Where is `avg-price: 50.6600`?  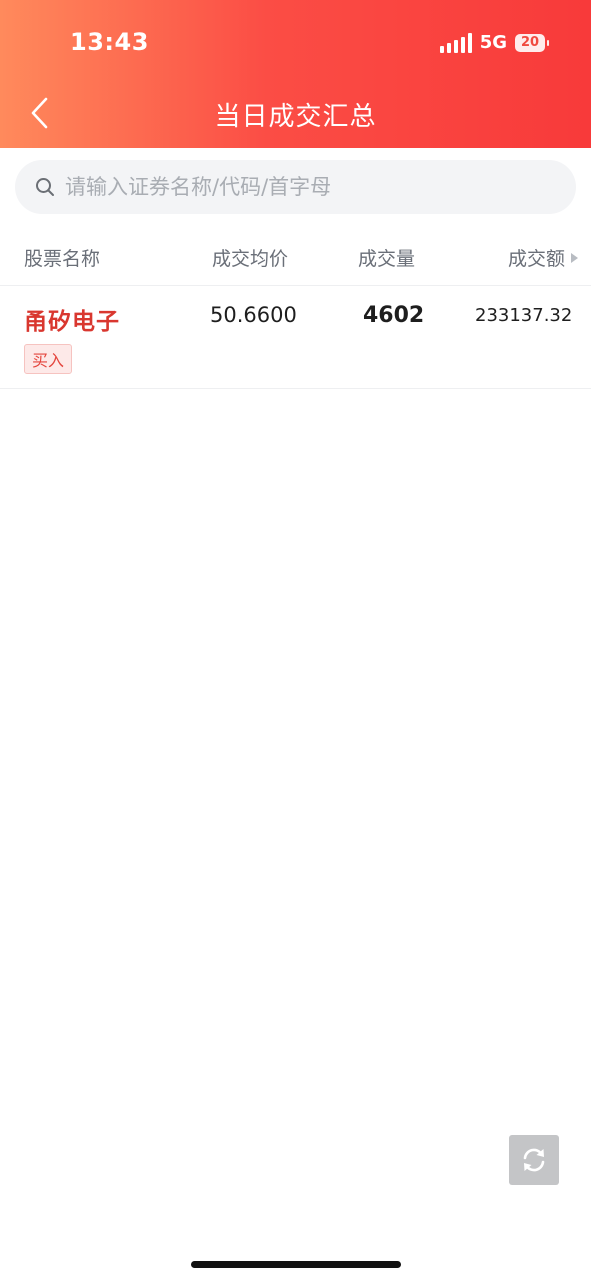 avg-price: 50.6600 is located at coordinates (253, 315).